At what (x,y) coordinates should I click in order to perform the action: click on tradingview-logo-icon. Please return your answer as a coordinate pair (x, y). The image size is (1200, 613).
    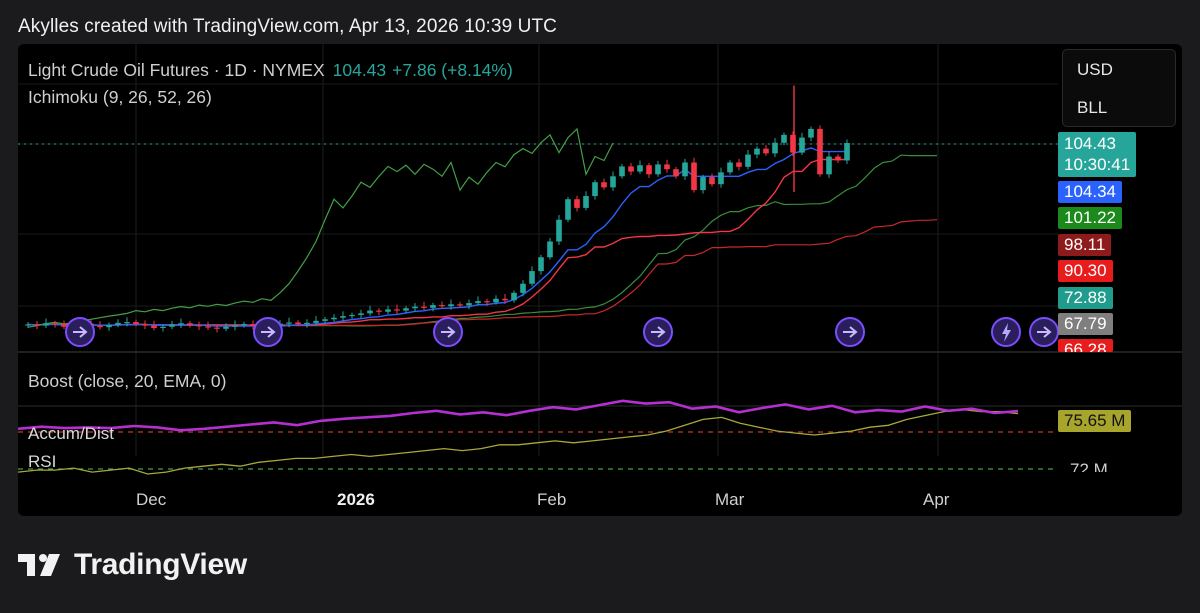
    Looking at the image, I should click on (39, 565).